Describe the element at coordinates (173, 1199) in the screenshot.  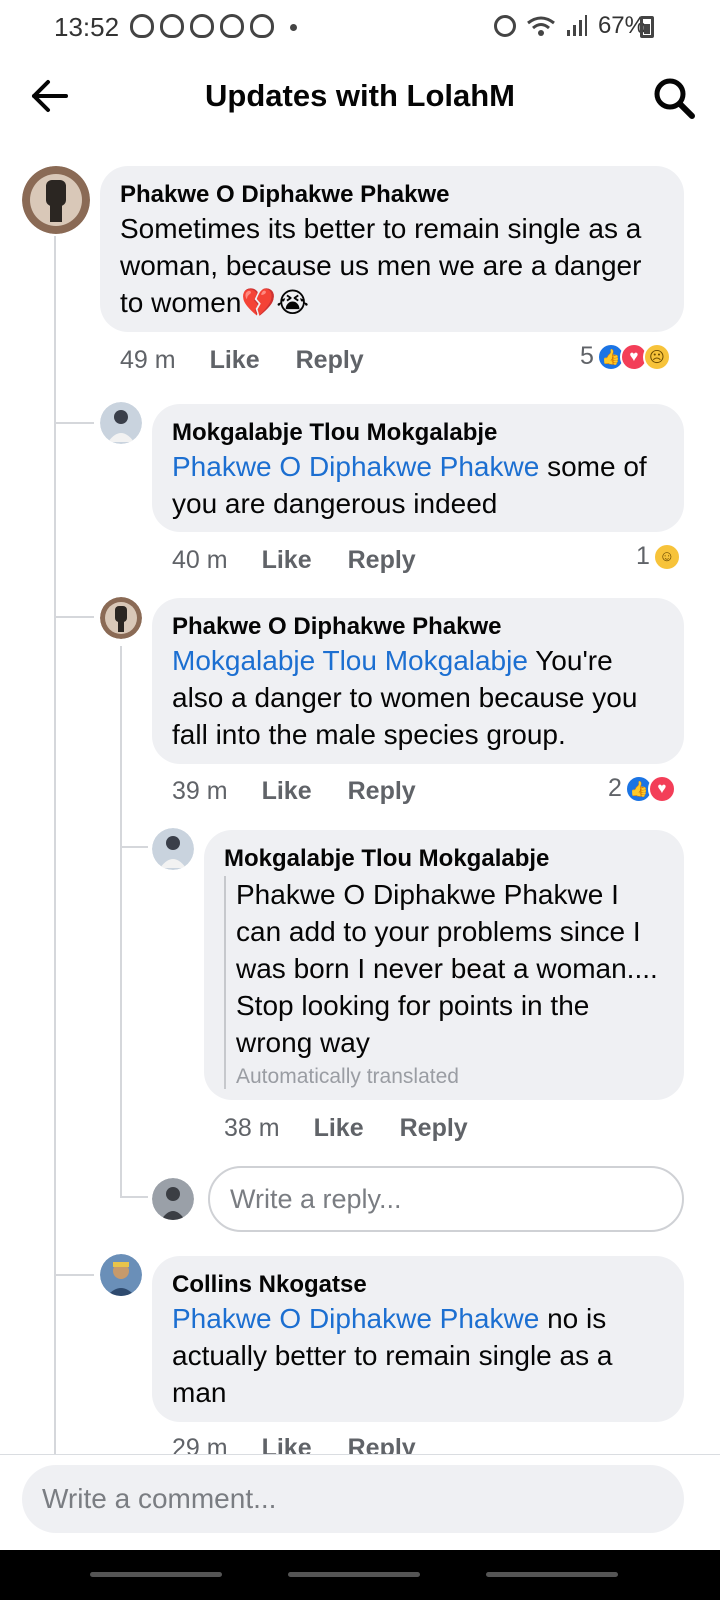
I see `current-user-avatar` at that location.